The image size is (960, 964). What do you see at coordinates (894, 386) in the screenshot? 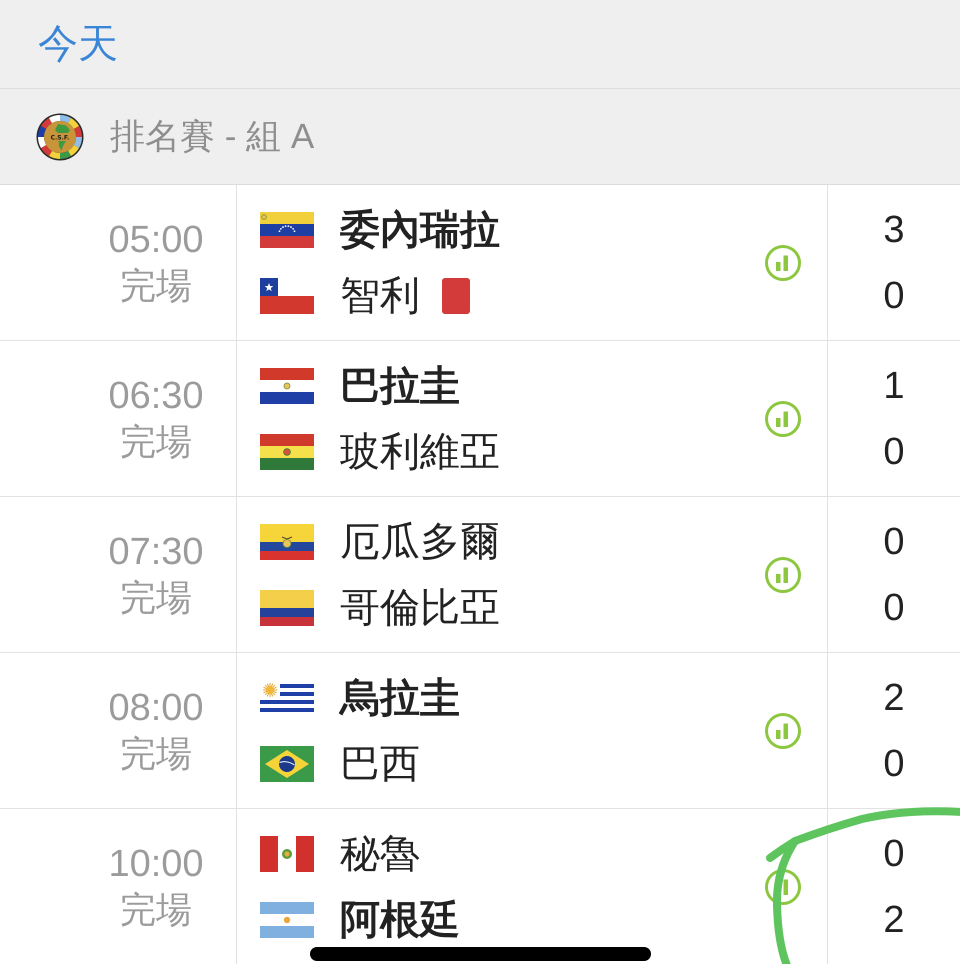
I see `team-score: 1` at bounding box center [894, 386].